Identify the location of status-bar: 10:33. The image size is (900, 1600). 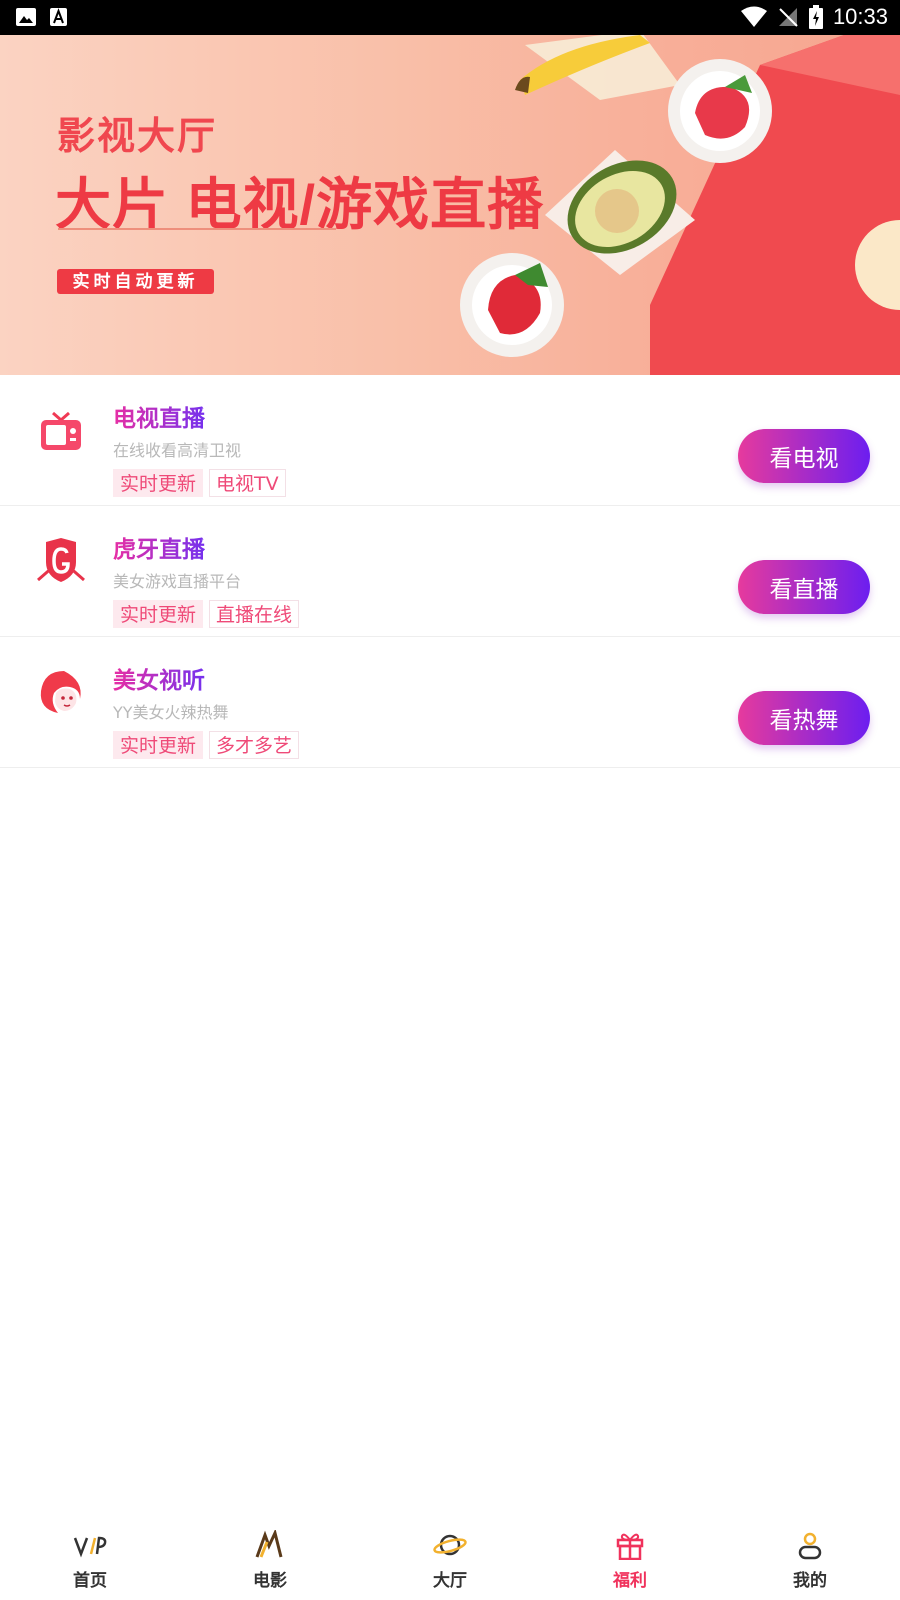
(450, 17).